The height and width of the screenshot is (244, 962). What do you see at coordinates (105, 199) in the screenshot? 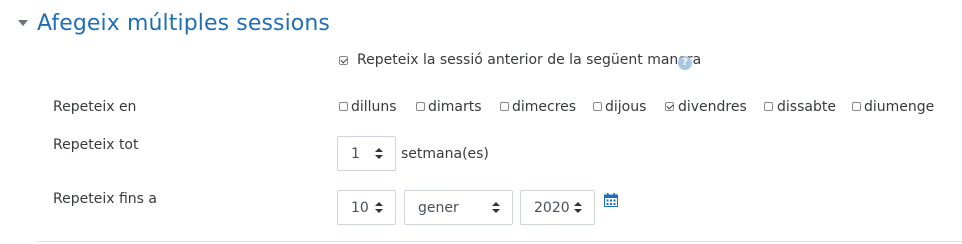
I see `repeat-until-label: Repeteix fins a` at bounding box center [105, 199].